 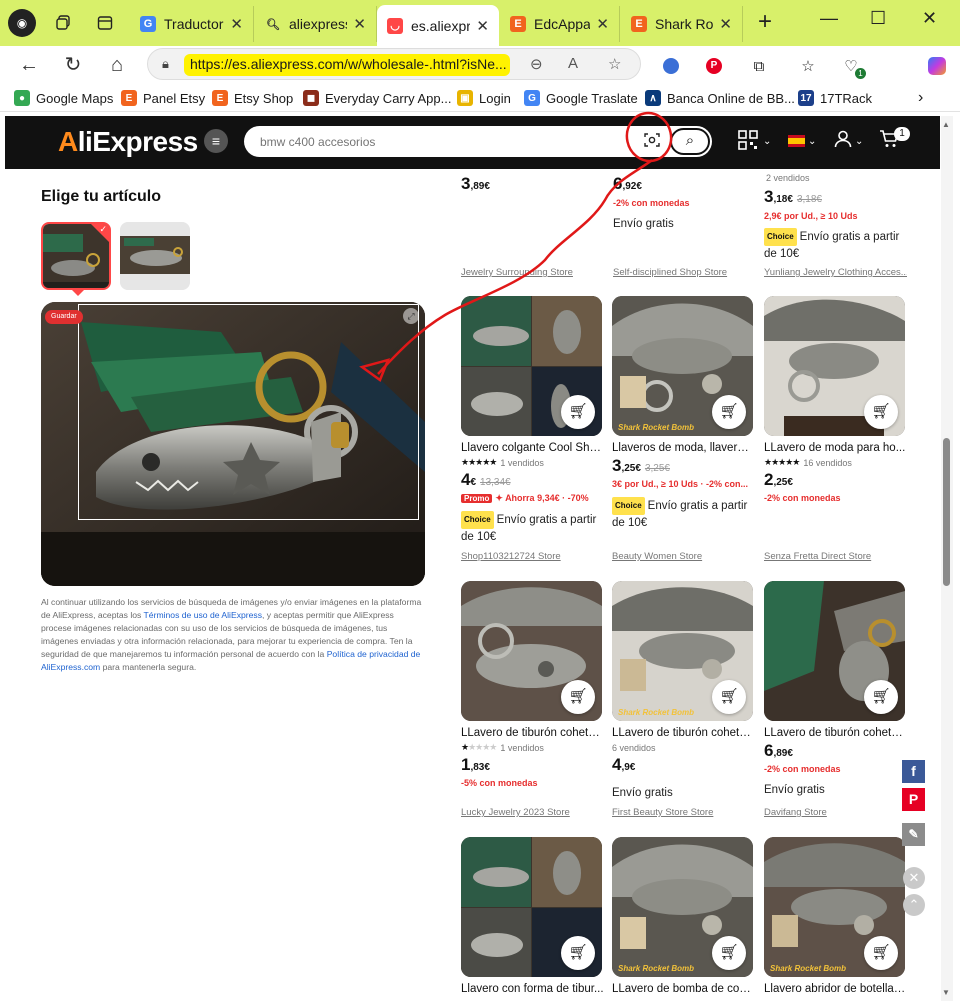 What do you see at coordinates (155, 256) in the screenshot?
I see `item-thumbnail` at bounding box center [155, 256].